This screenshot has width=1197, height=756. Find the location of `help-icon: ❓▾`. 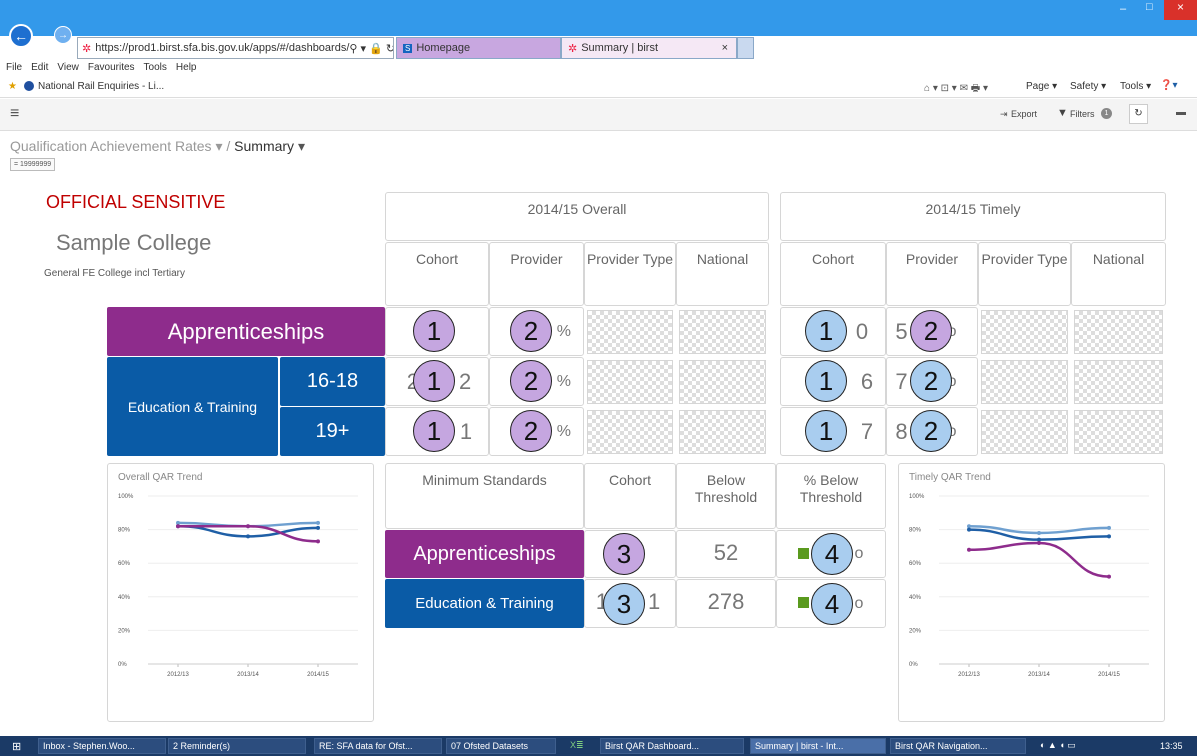

help-icon: ❓▾ is located at coordinates (1168, 85).